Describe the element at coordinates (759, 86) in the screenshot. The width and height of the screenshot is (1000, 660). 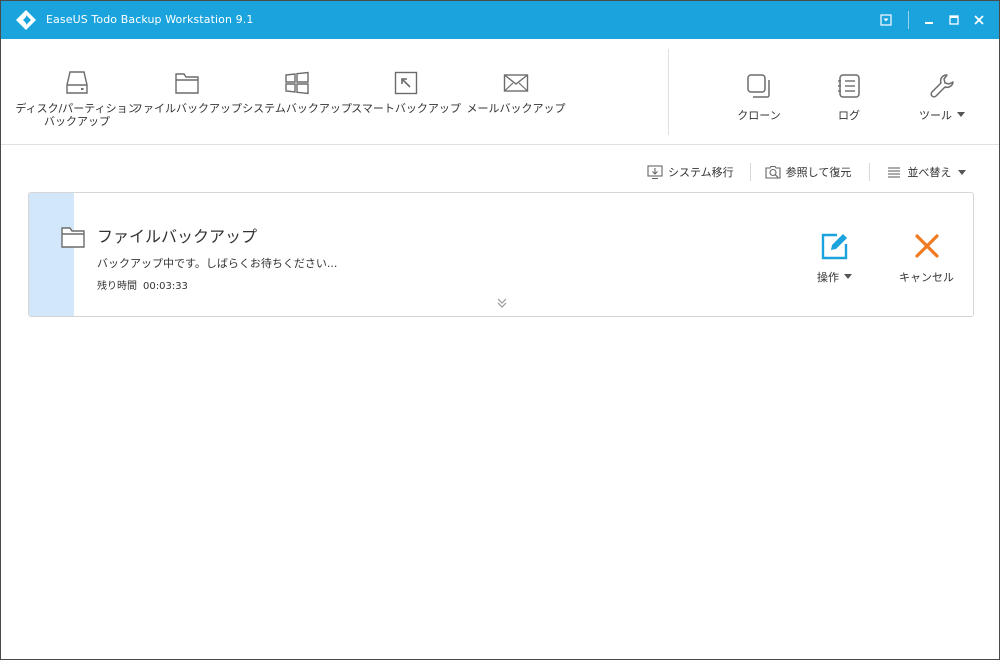
I see `clone-icon` at that location.